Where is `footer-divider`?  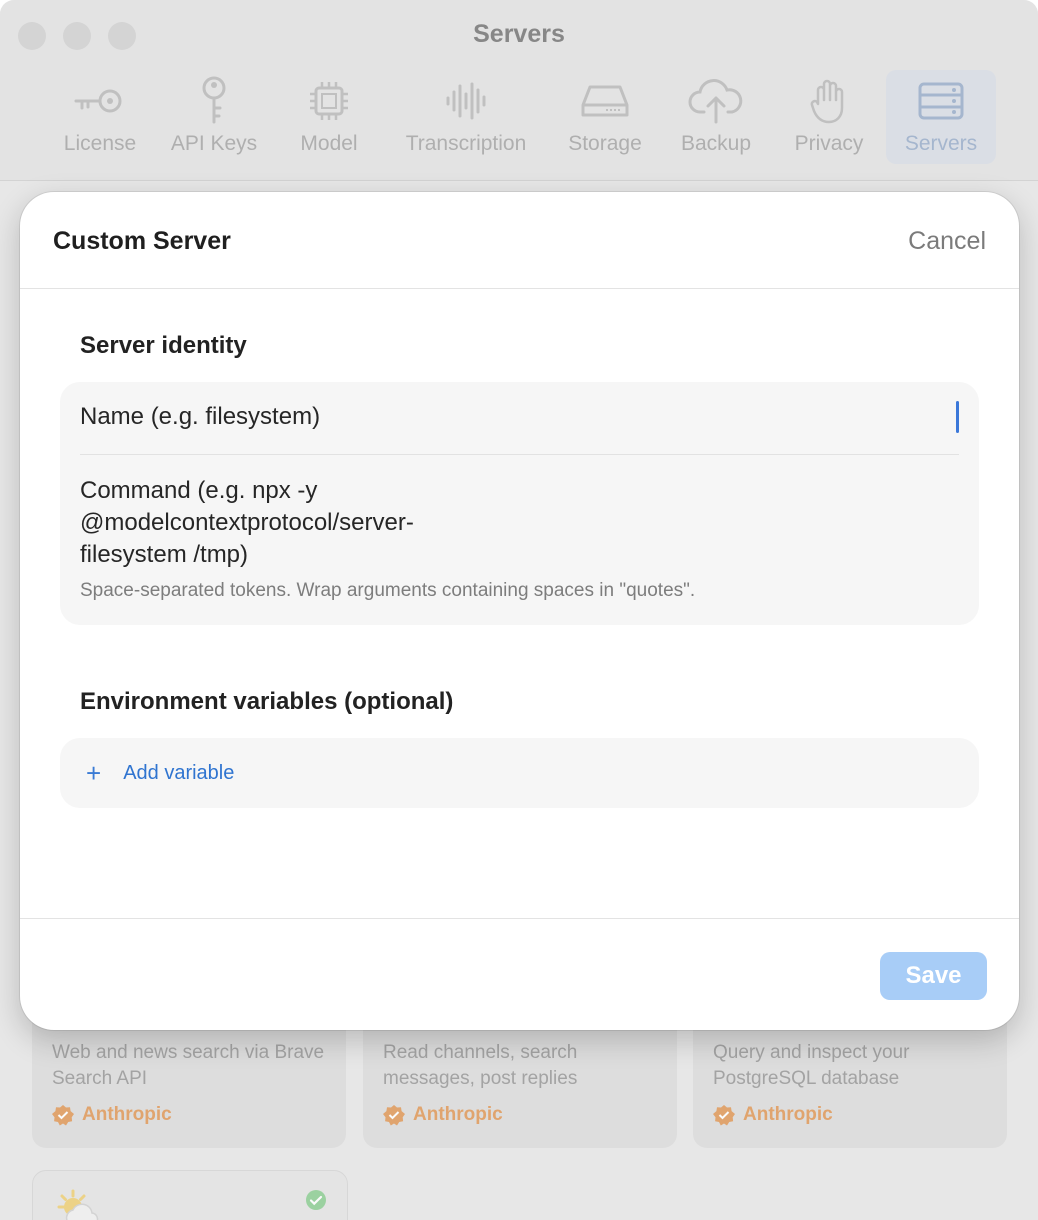
footer-divider is located at coordinates (519, 918).